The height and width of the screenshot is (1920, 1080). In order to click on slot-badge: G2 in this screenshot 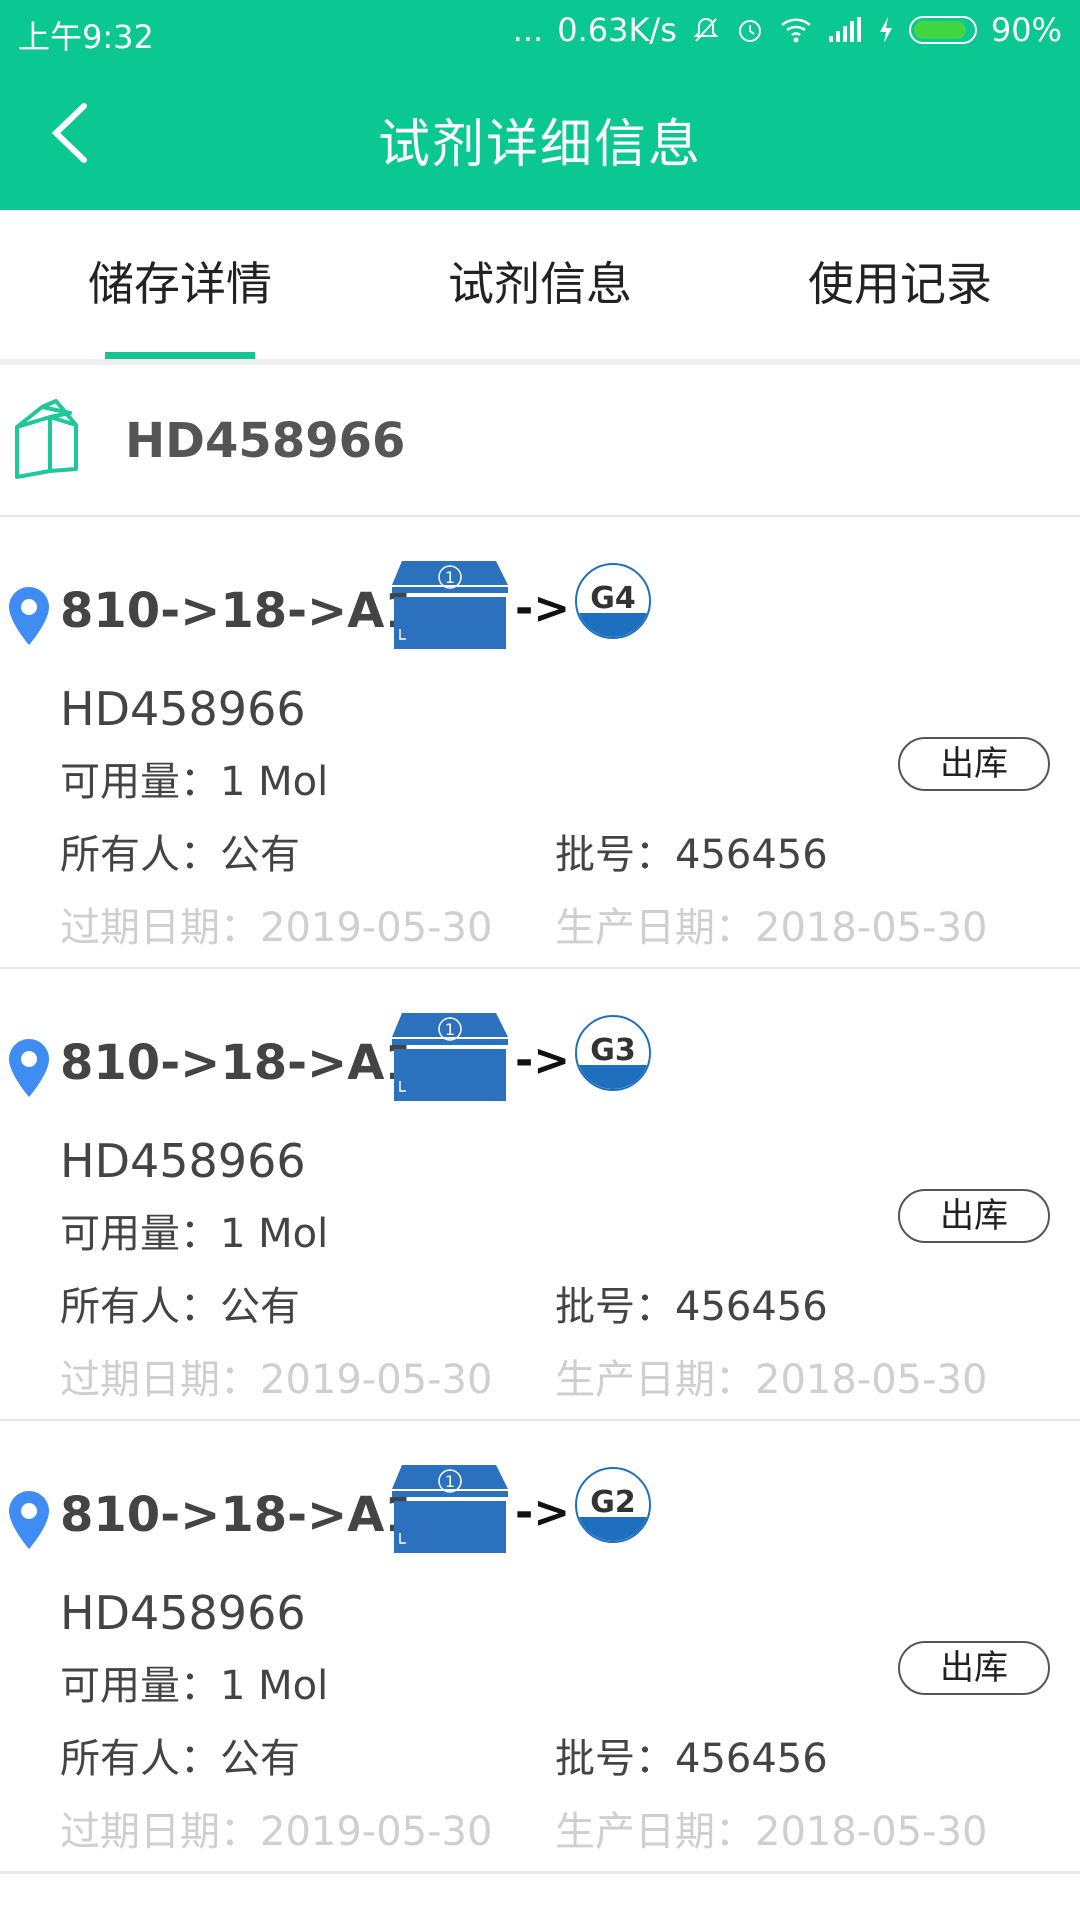, I will do `click(613, 1505)`.